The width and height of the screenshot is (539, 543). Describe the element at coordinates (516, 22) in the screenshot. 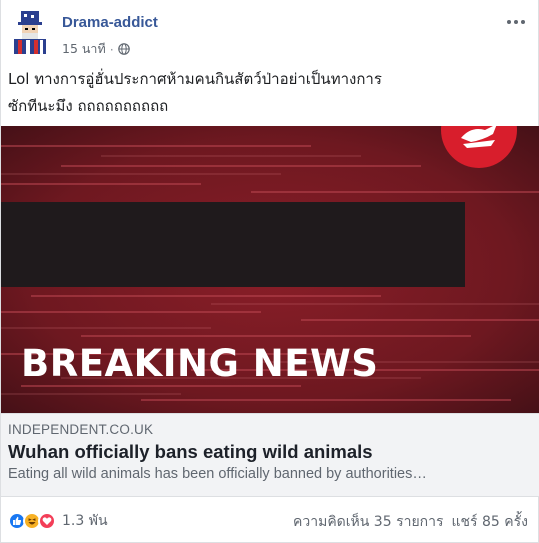

I see `more-dots-icon` at that location.